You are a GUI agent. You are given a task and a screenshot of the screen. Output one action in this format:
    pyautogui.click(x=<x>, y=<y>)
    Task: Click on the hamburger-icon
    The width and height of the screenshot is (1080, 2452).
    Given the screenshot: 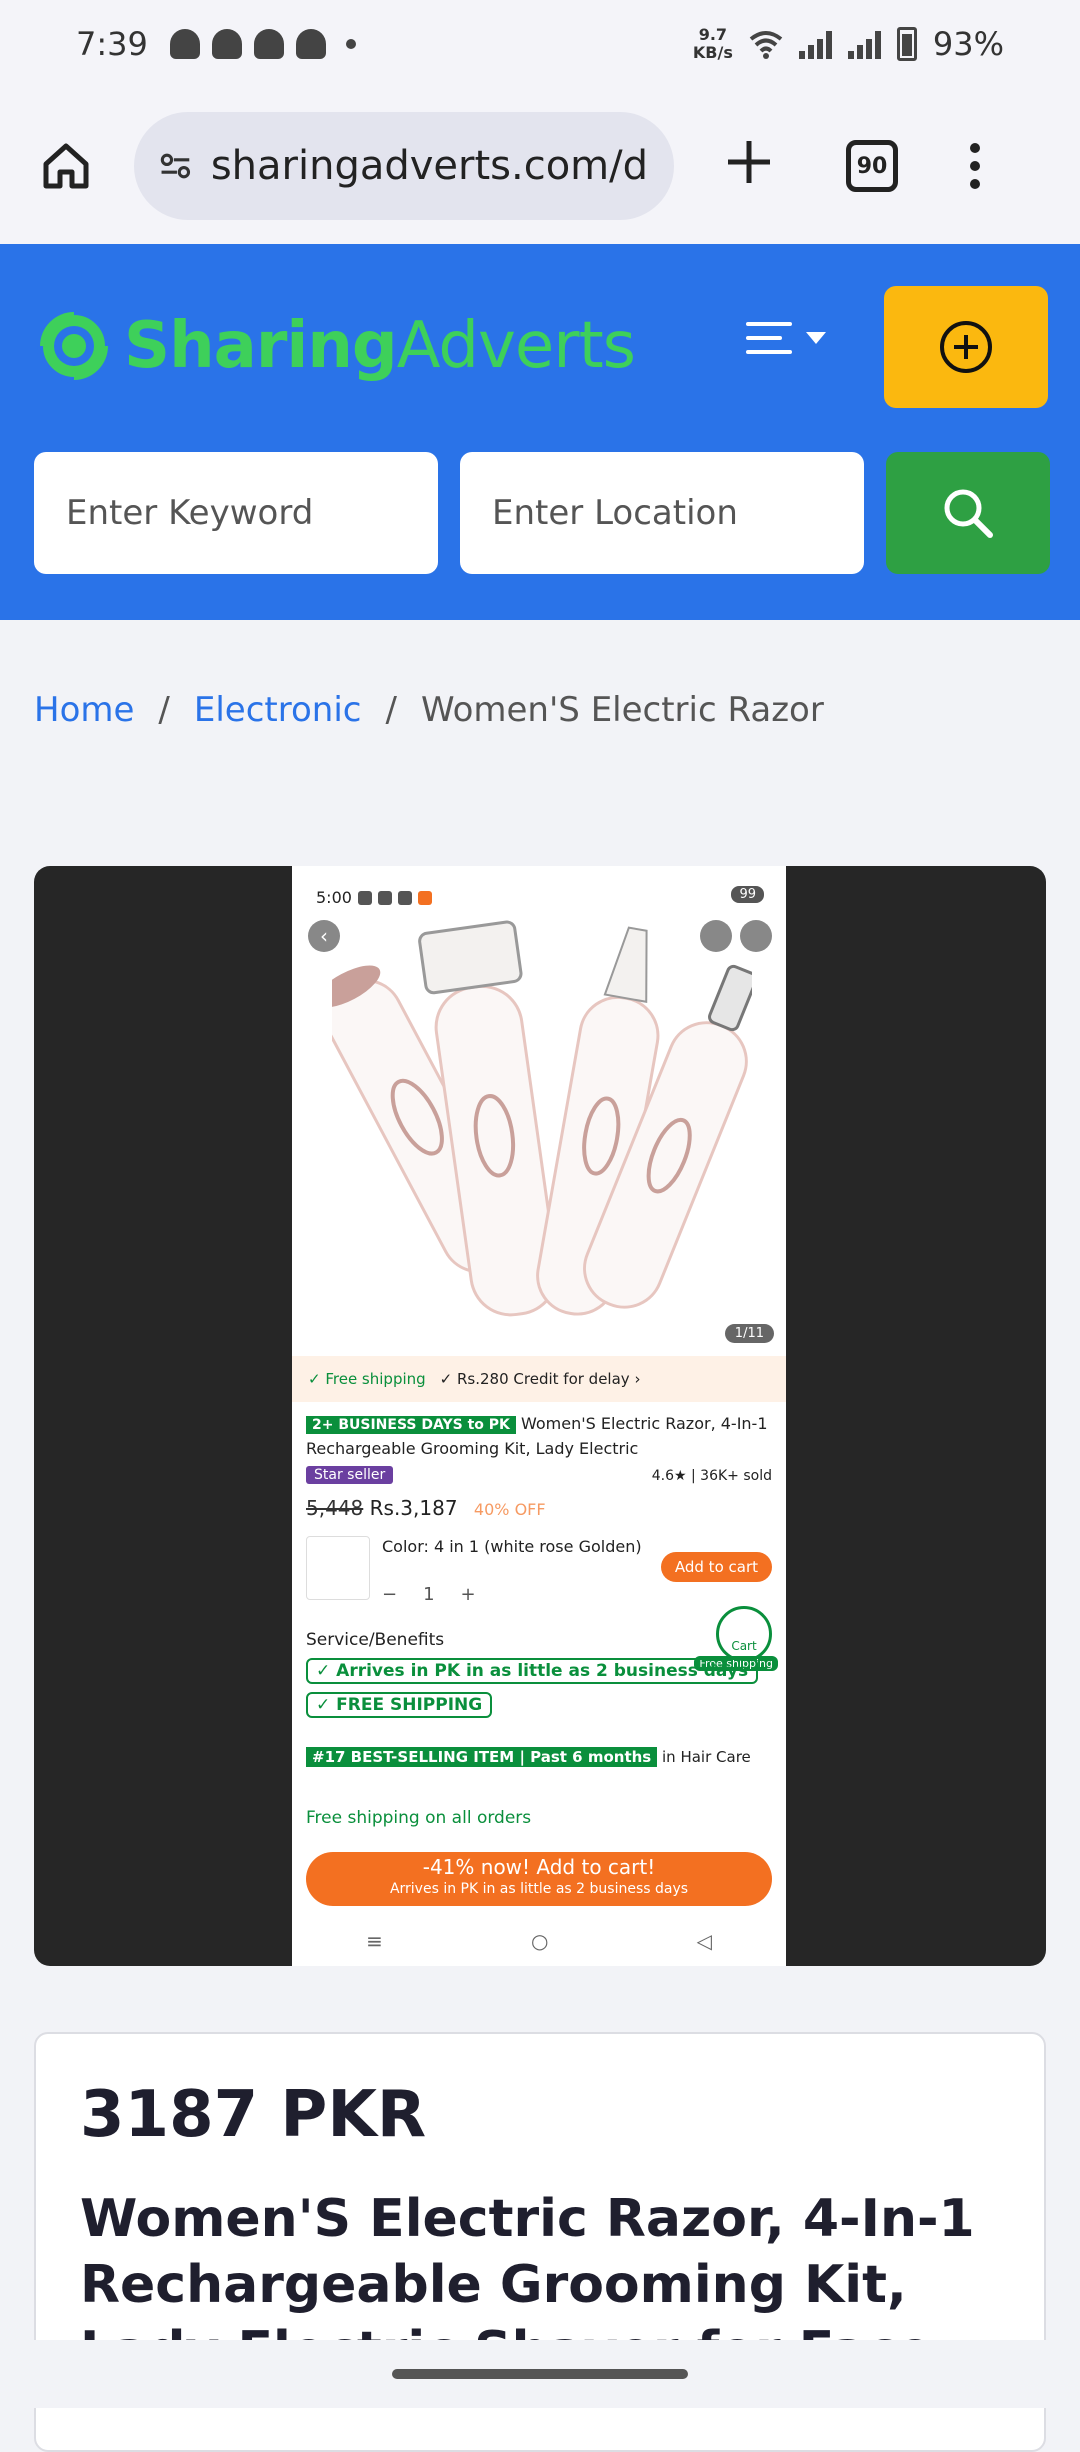 What is the action you would take?
    pyautogui.click(x=769, y=338)
    